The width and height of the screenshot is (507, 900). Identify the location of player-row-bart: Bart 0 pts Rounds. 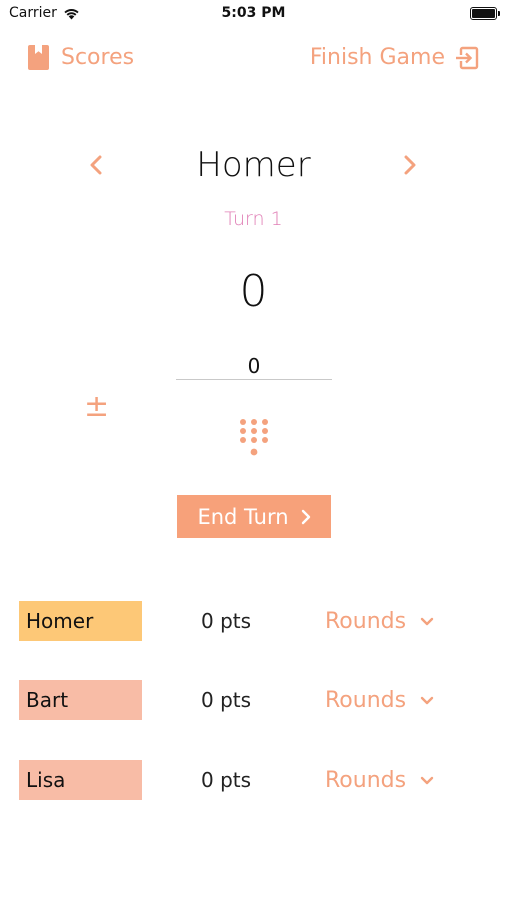
(253, 701).